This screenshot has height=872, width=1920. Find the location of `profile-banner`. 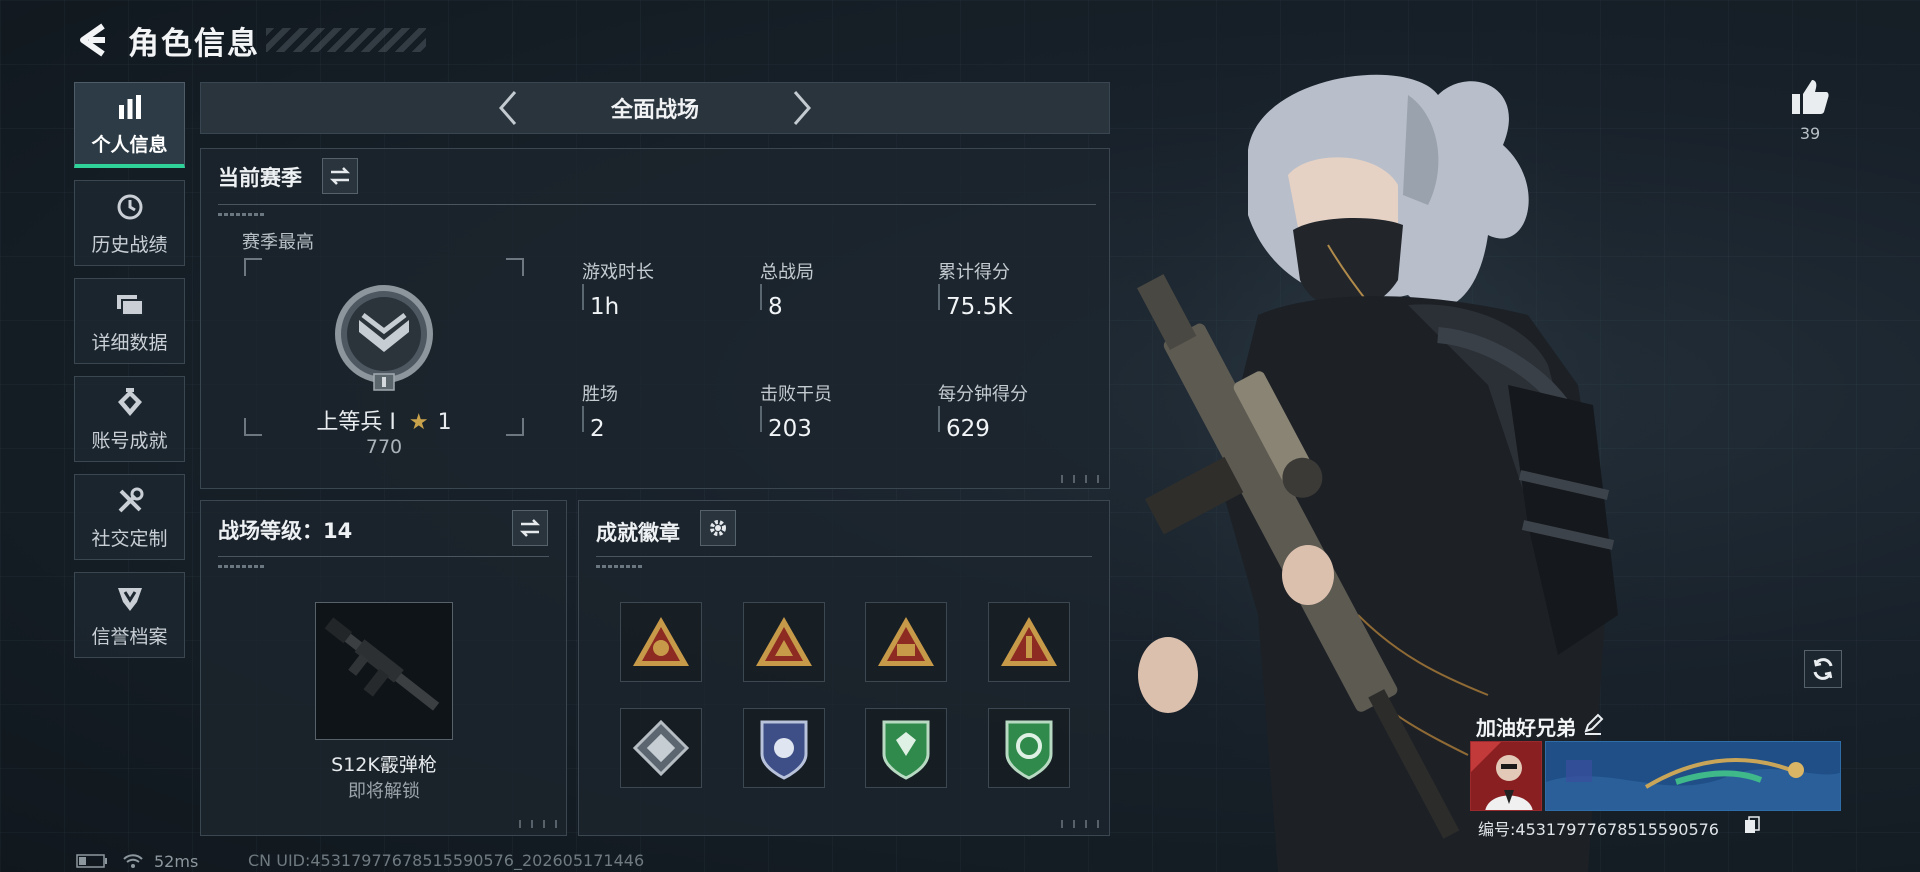

profile-banner is located at coordinates (1693, 776).